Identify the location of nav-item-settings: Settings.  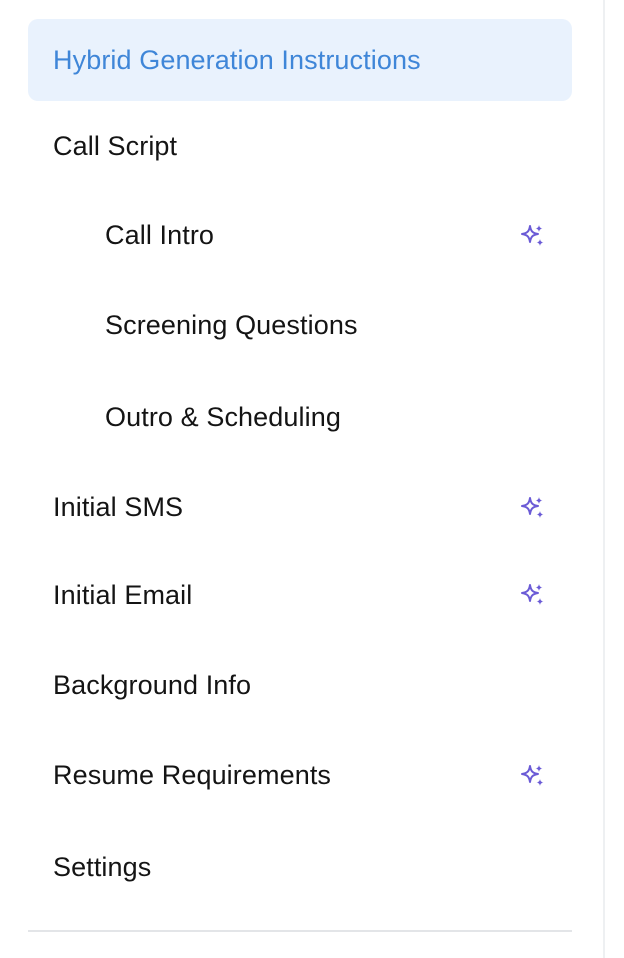
(300, 867).